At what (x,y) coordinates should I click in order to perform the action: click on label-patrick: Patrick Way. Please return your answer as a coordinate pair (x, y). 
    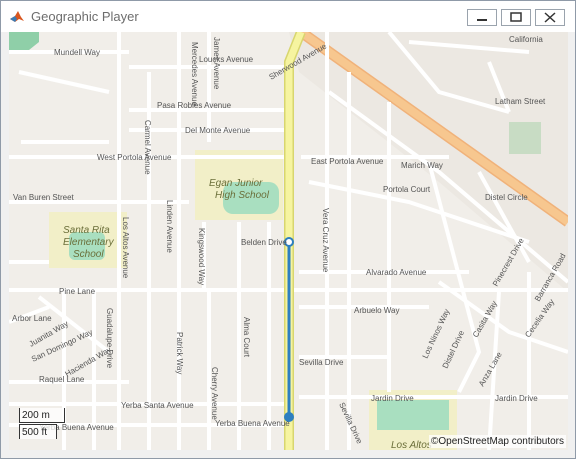
    Looking at the image, I should click on (179, 353).